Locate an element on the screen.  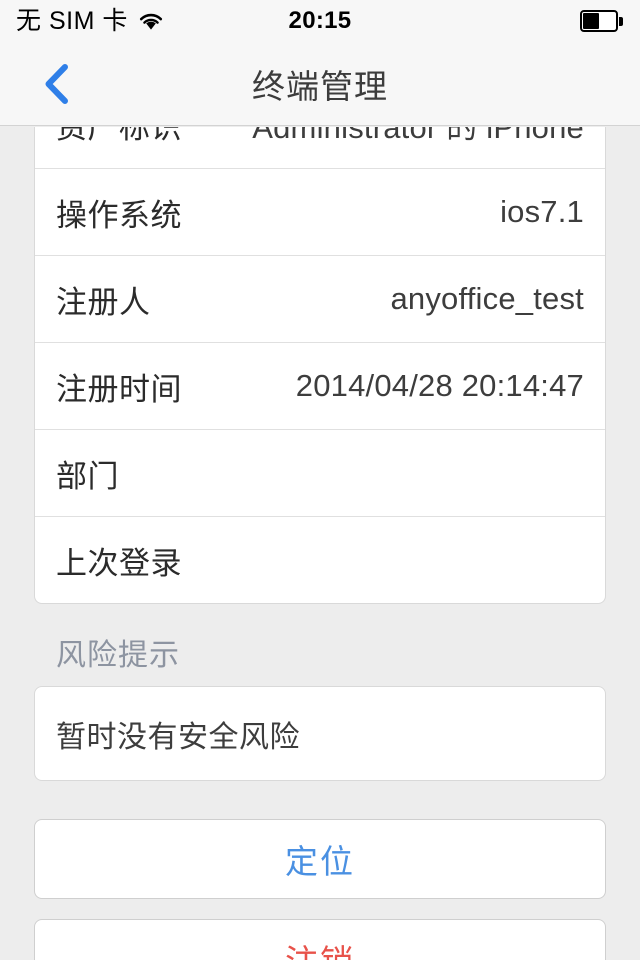
row-value: 2014/04/28 20:14:47 is located at coordinates (439, 385).